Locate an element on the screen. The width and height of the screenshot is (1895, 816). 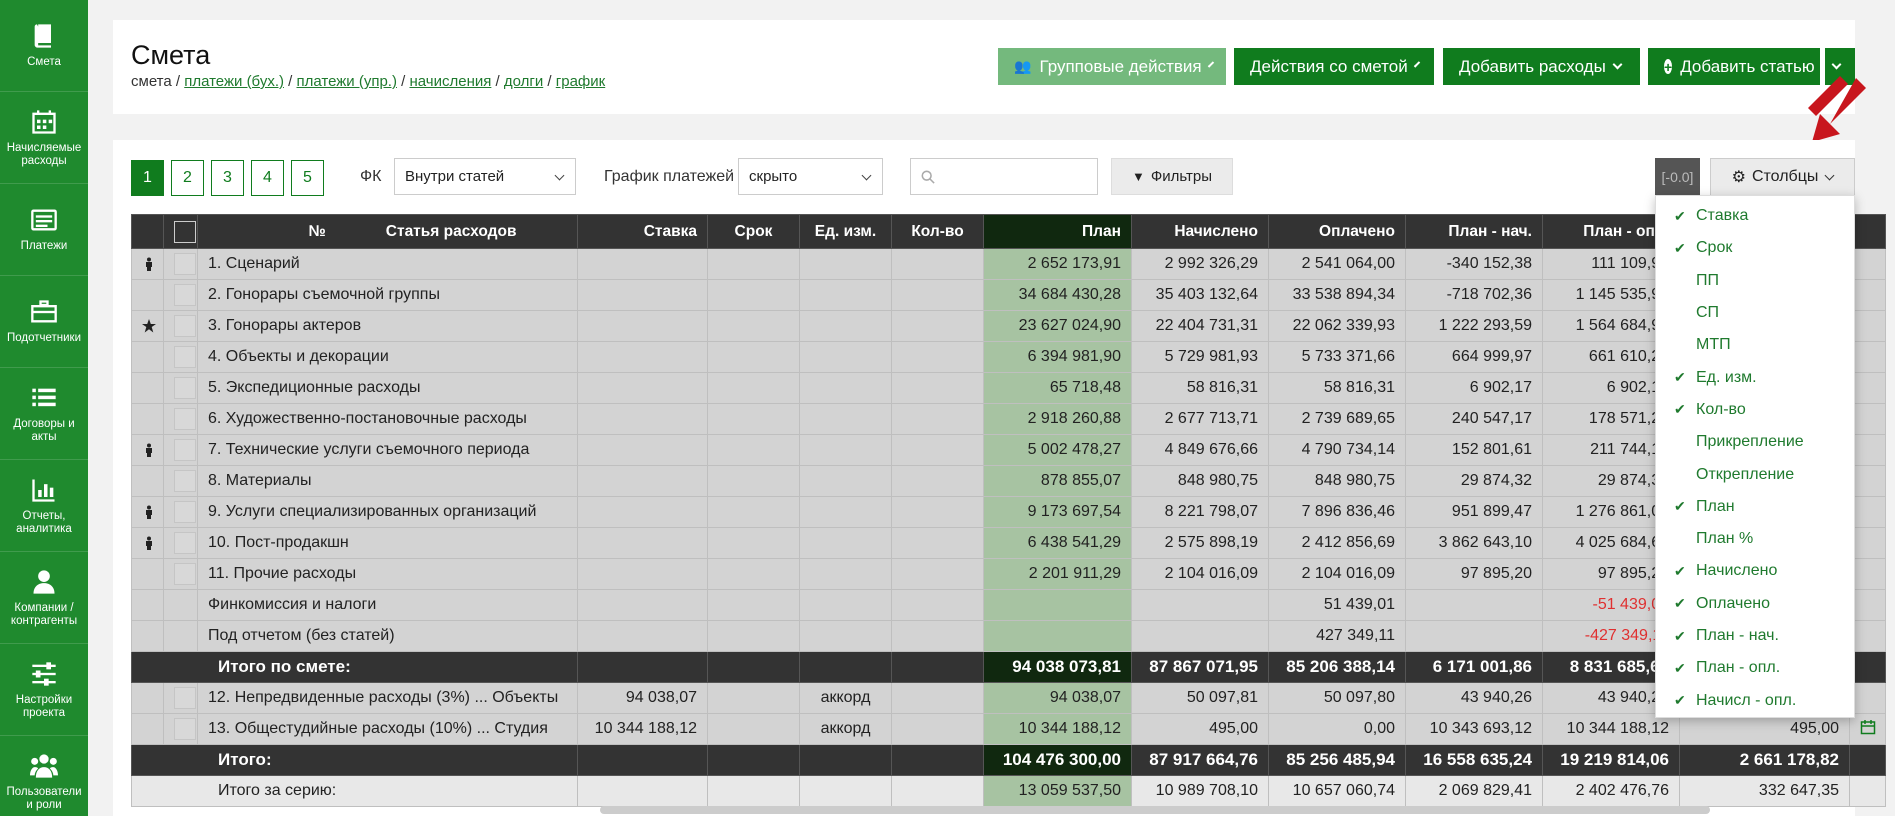
calendar-icon is located at coordinates (1868, 727).